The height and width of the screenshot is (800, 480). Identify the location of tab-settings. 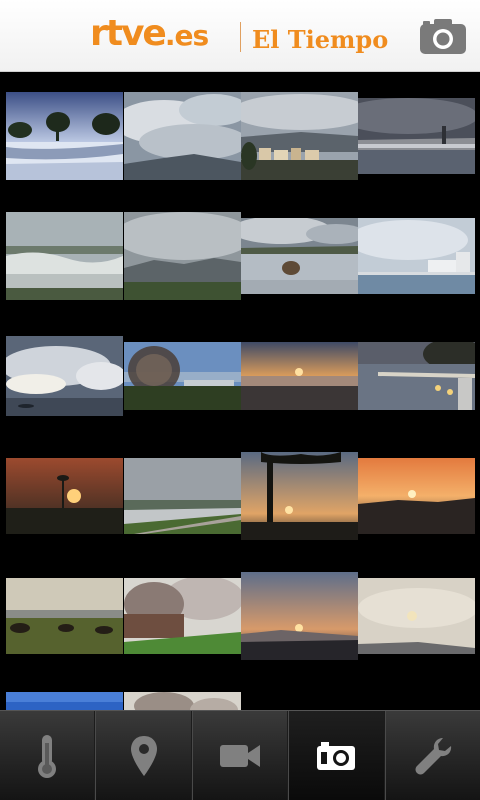
(432, 755).